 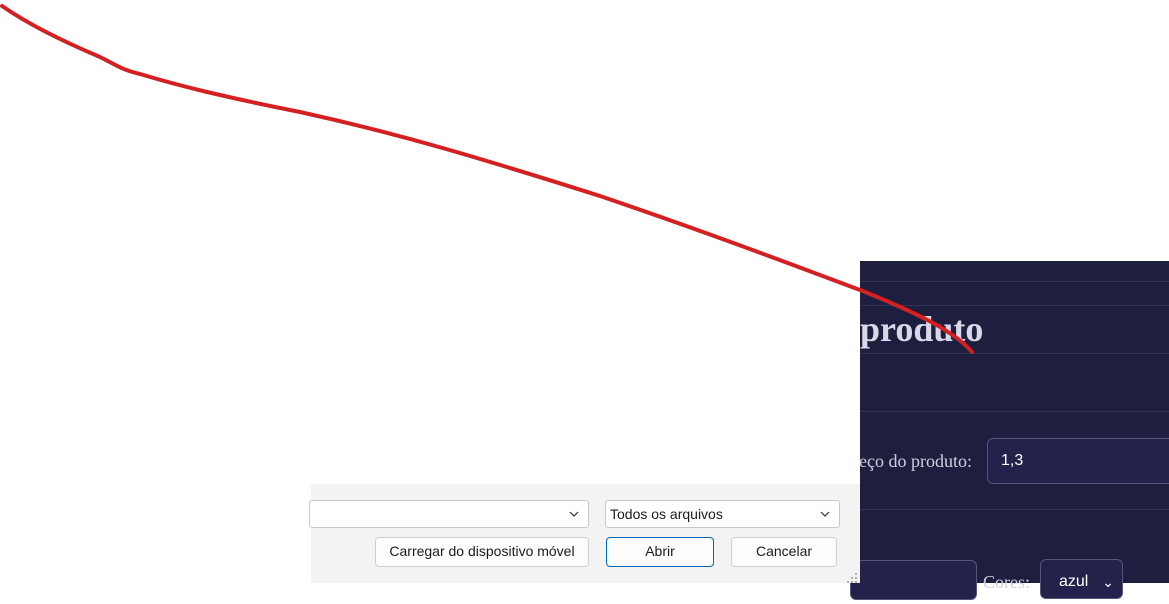 I want to click on colors-select-value: azul, so click(x=1074, y=581).